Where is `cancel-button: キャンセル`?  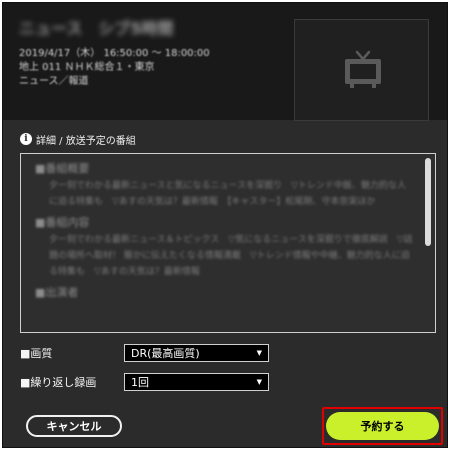
cancel-button: キャンセル is located at coordinates (74, 426).